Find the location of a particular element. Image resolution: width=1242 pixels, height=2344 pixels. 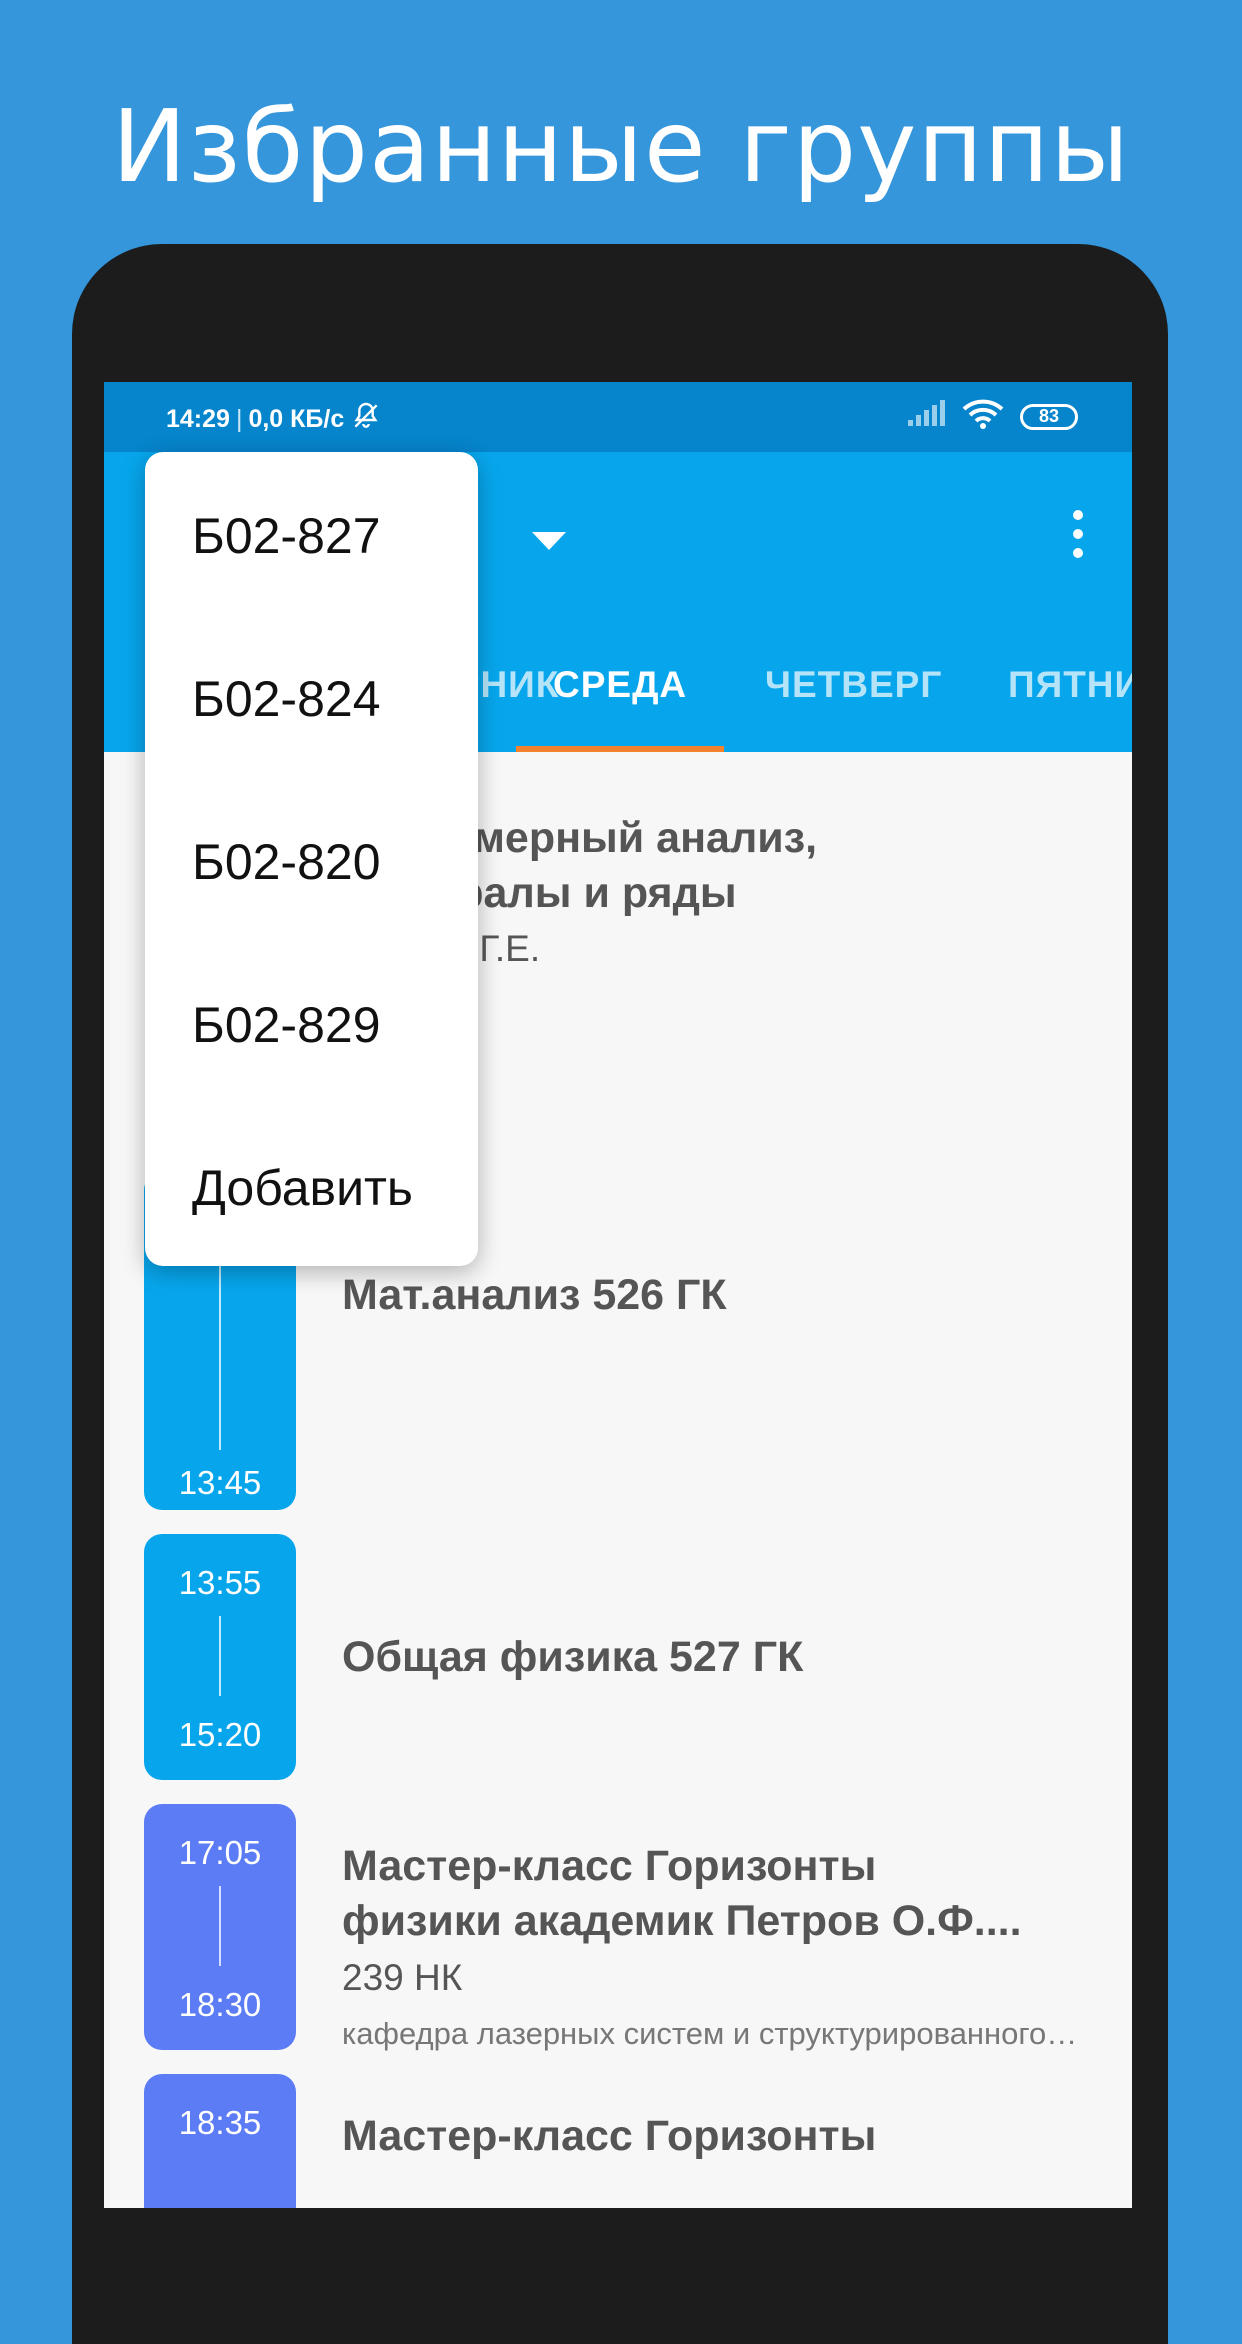

tab-indicator is located at coordinates (620, 749).